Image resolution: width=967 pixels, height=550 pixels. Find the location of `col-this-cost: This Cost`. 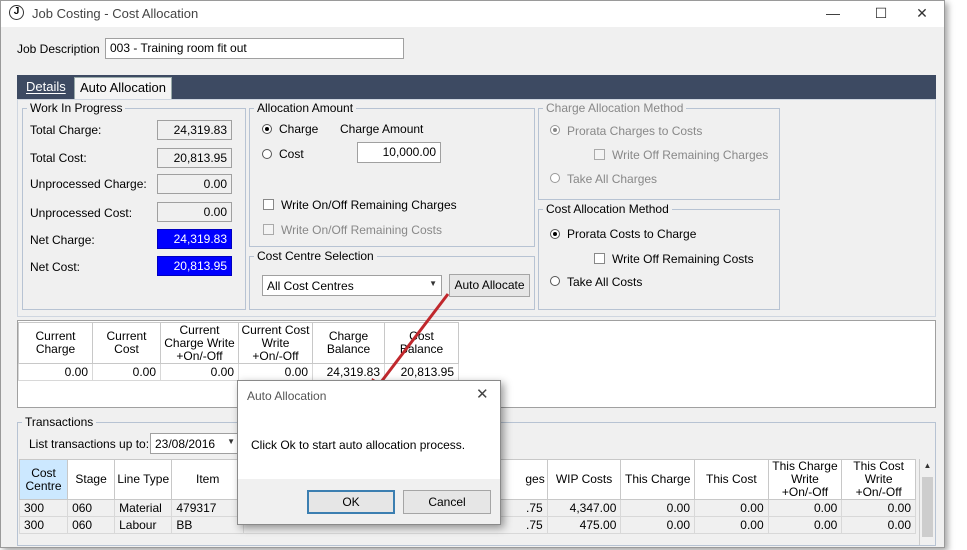

col-this-cost: This Cost is located at coordinates (731, 479).